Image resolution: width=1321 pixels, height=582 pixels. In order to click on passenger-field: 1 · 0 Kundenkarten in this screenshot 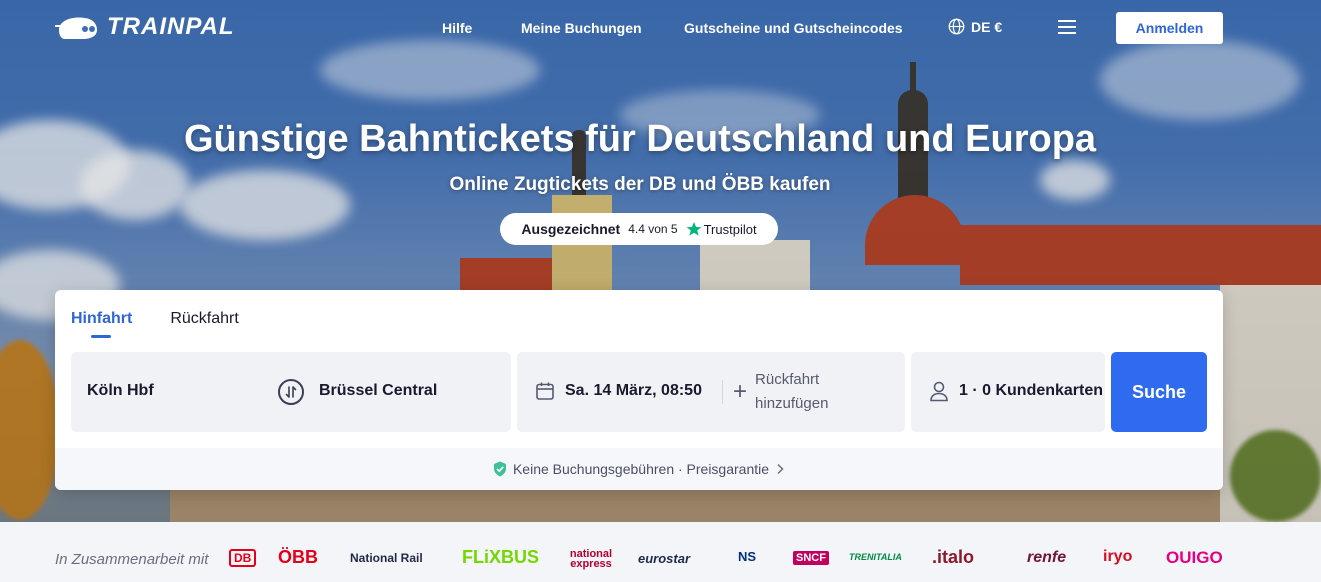, I will do `click(1008, 392)`.